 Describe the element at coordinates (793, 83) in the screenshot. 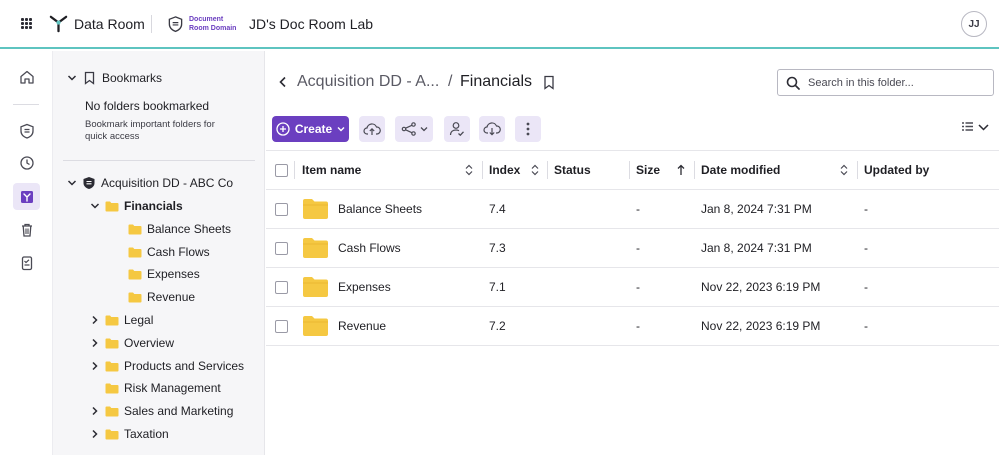

I see `search-icon` at that location.